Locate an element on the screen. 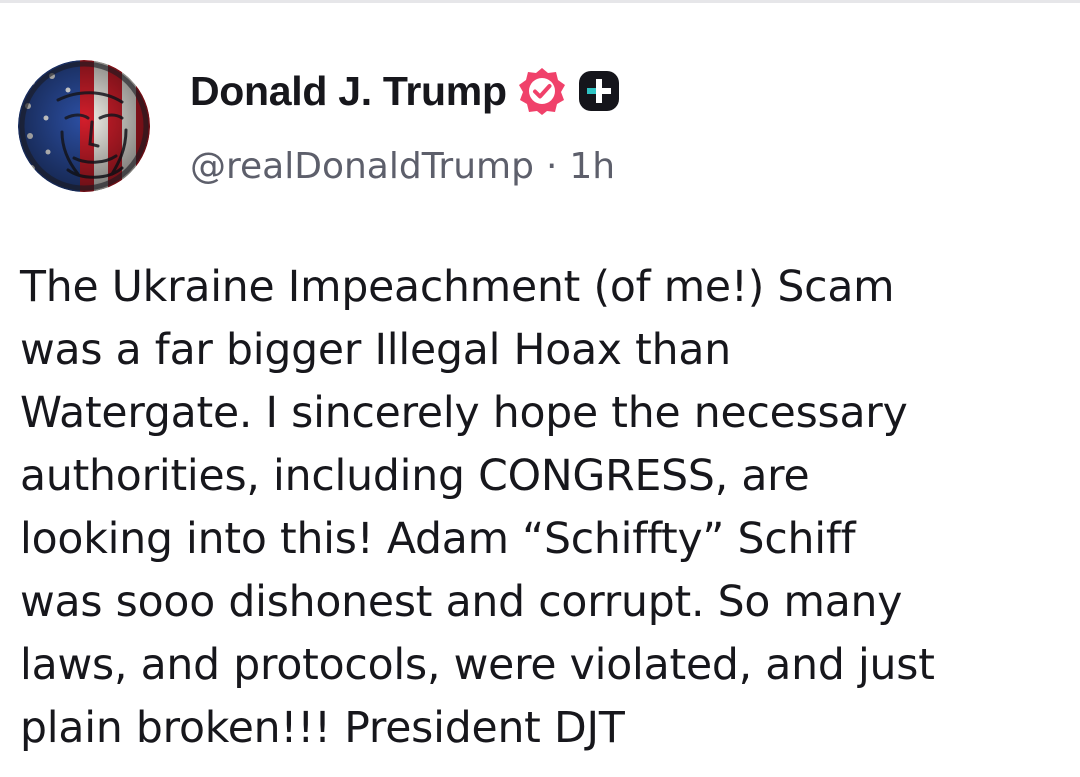 The image size is (1080, 777). post-text-line: was a far bigger Illegal Hoax than is located at coordinates (375, 350).